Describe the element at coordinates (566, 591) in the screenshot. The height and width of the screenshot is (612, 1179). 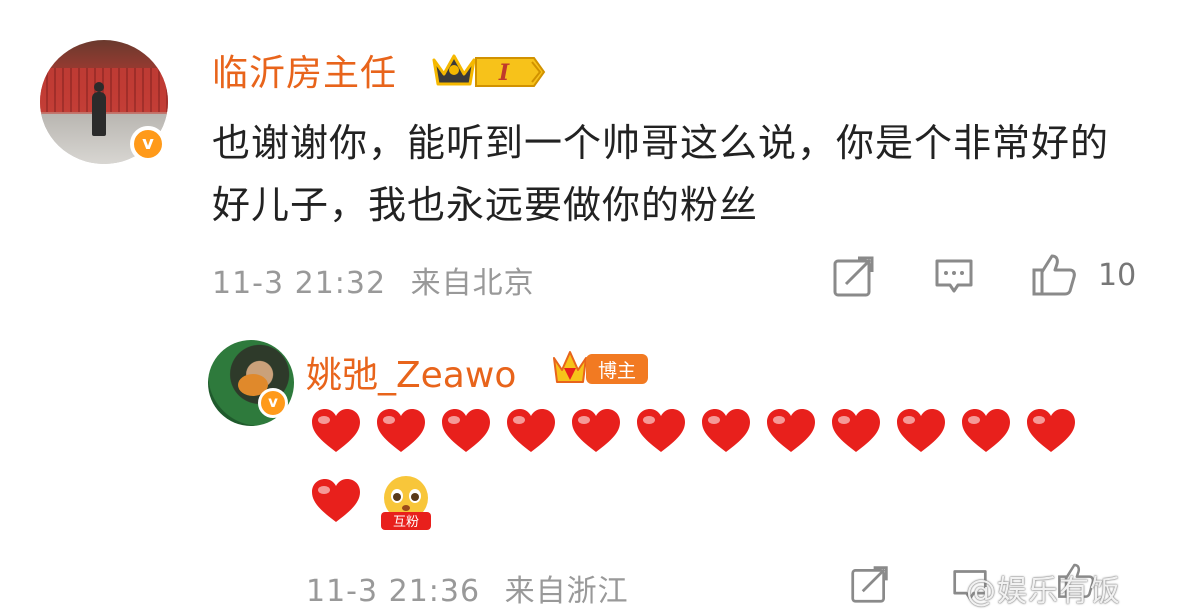
I see `reply-location: 来自浙江` at that location.